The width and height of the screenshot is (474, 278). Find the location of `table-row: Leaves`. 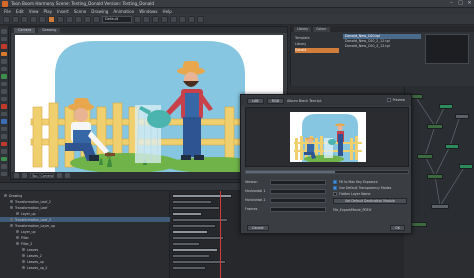

table-row: Leaves is located at coordinates (85, 249).